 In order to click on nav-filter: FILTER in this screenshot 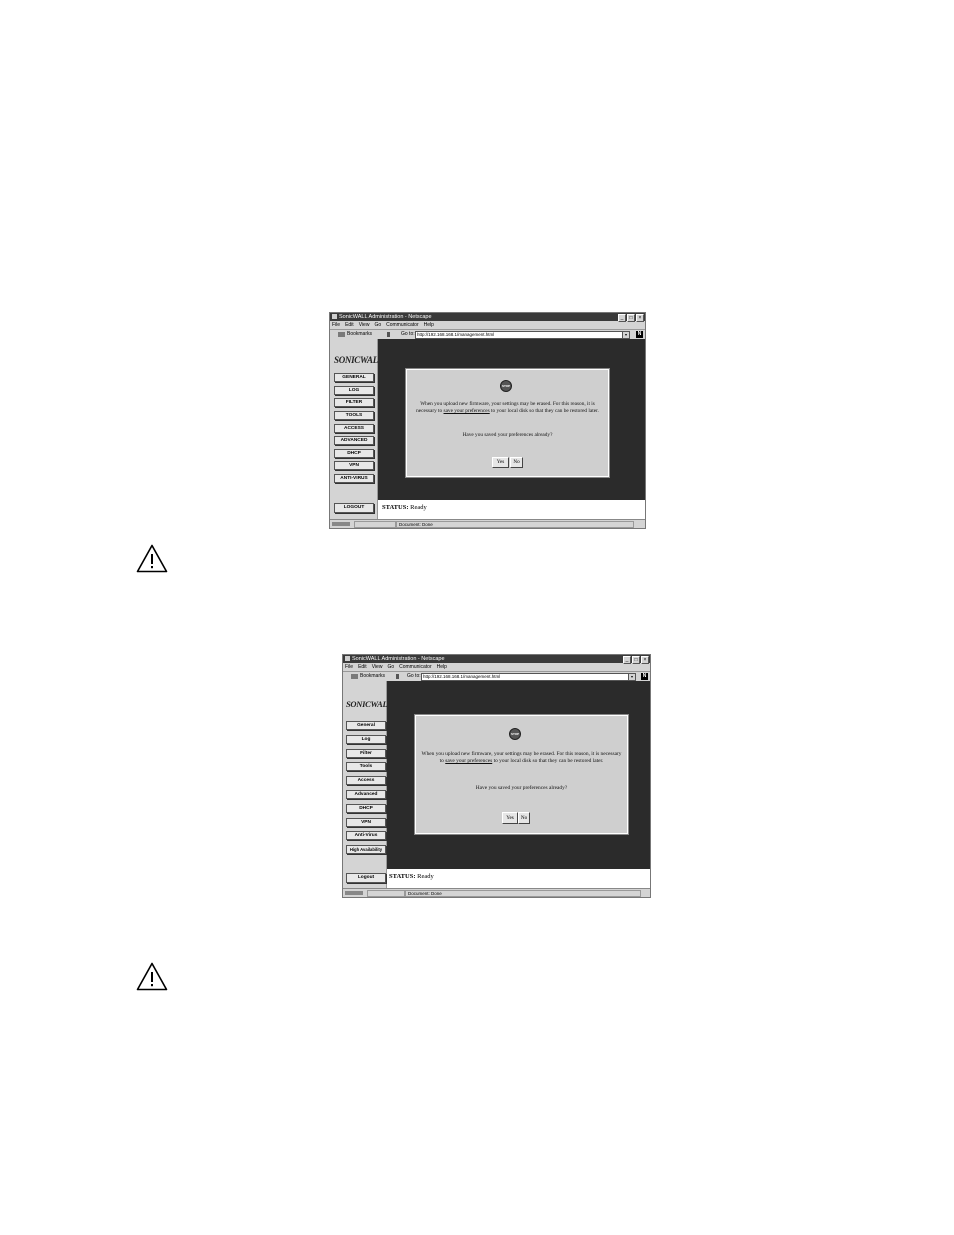, I will do `click(354, 402)`.